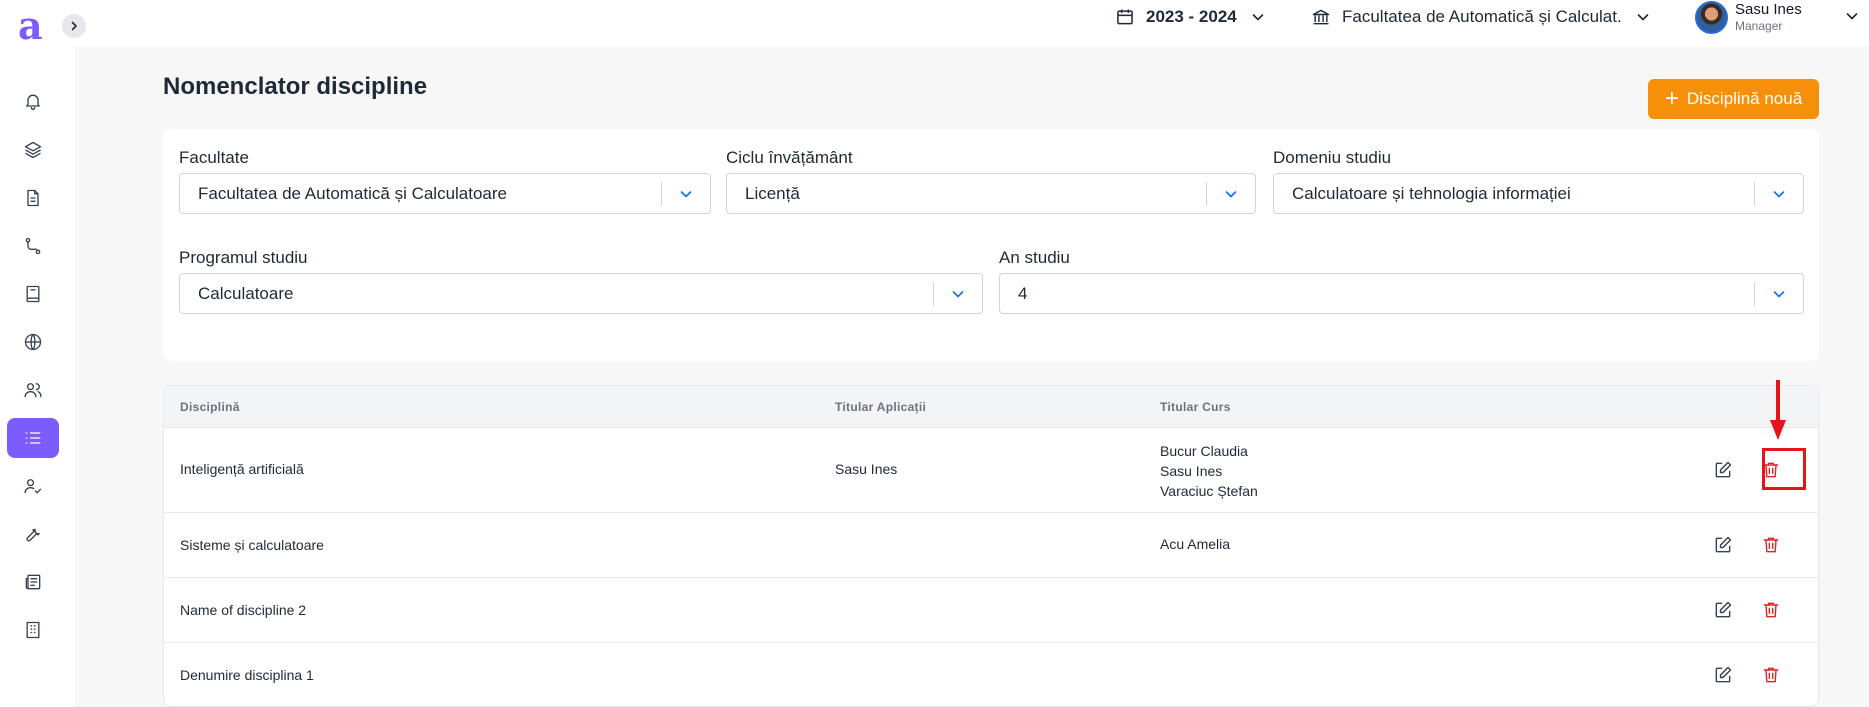 This screenshot has height=707, width=1869. What do you see at coordinates (1852, 16) in the screenshot?
I see `user-menu-chevron-icon` at bounding box center [1852, 16].